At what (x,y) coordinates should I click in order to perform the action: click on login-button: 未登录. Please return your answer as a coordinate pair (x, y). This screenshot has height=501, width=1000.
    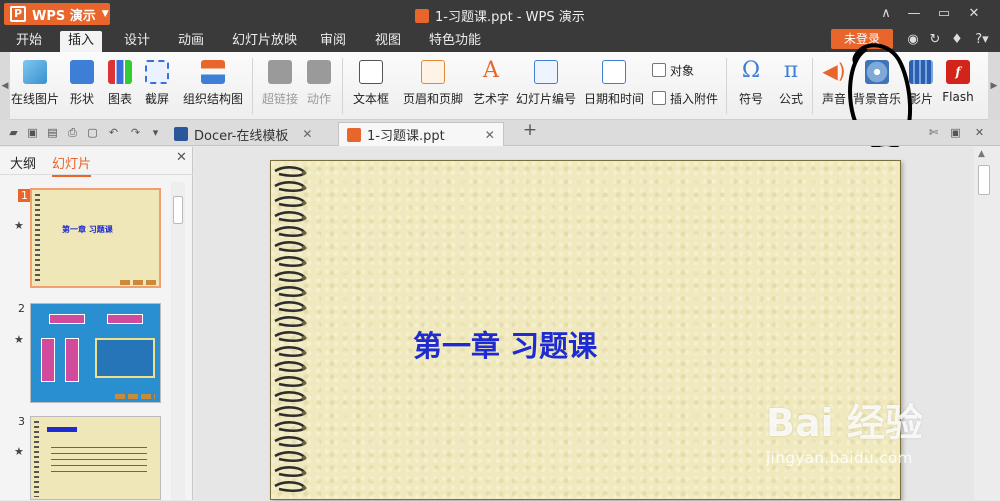
    Looking at the image, I should click on (862, 39).